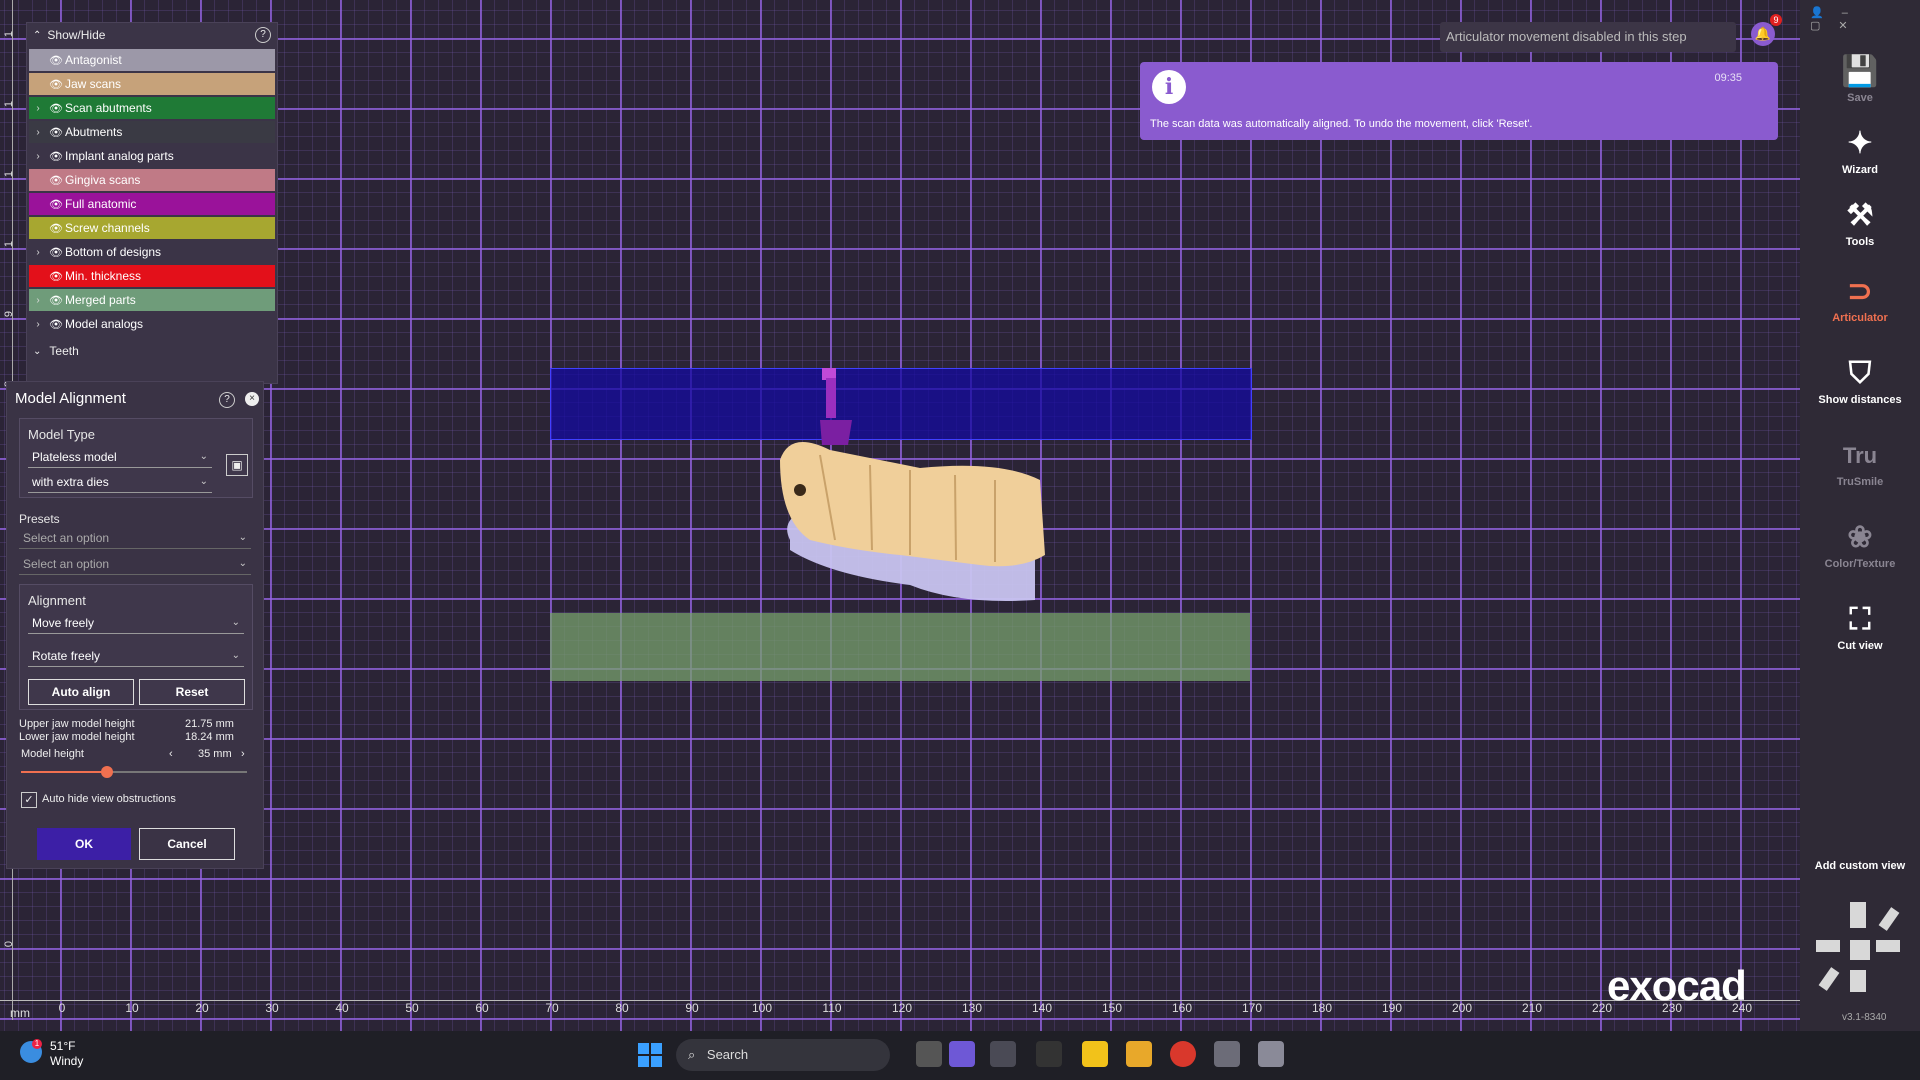 The height and width of the screenshot is (1080, 1920). Describe the element at coordinates (1860, 291) in the screenshot. I see `articulator-icon: ⊃` at that location.